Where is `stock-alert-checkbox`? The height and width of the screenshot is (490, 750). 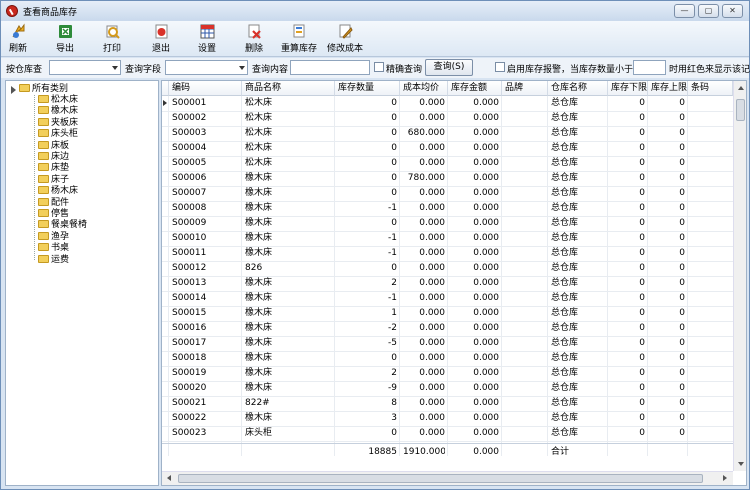 stock-alert-checkbox is located at coordinates (500, 67).